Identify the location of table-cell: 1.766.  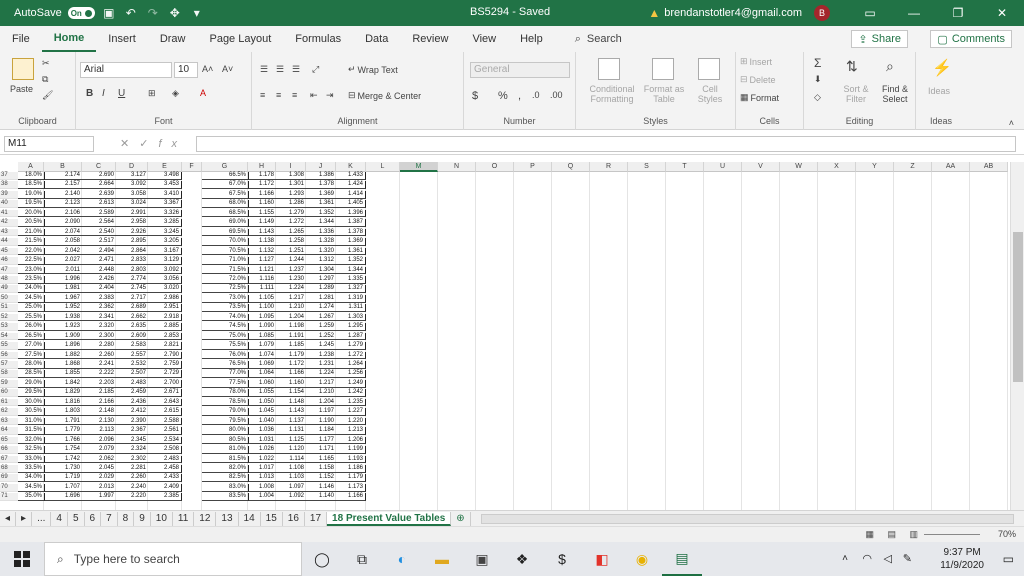
(63, 440).